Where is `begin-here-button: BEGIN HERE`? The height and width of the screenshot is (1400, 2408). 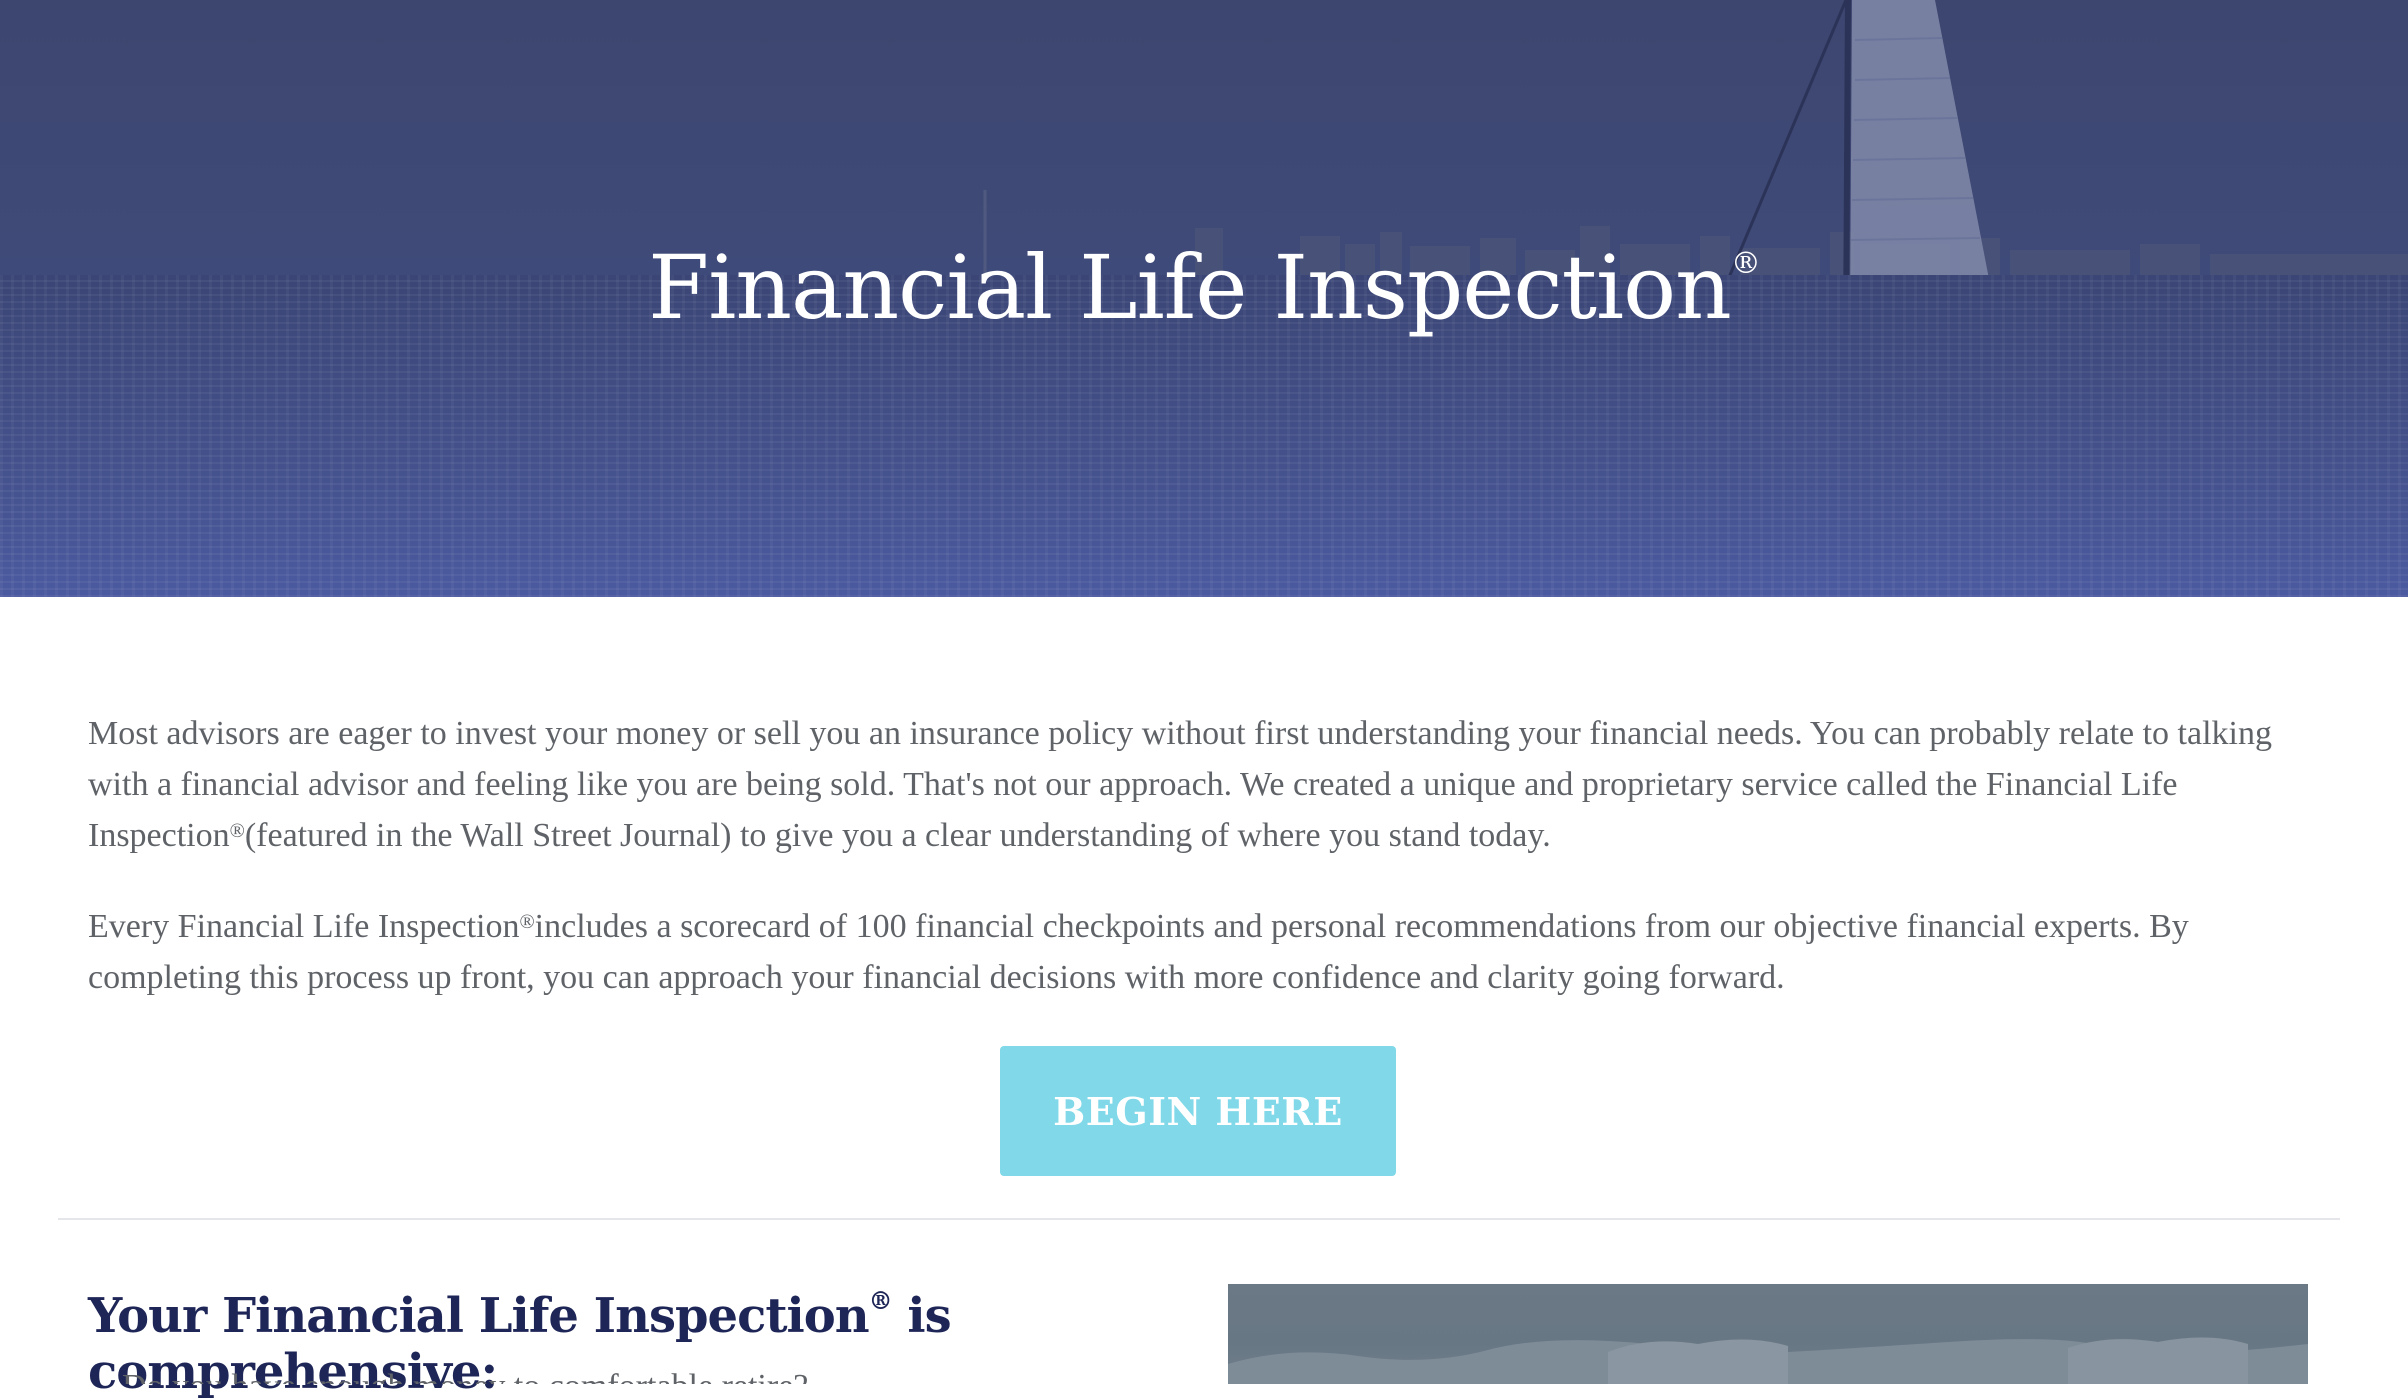
begin-here-button: BEGIN HERE is located at coordinates (1198, 1111).